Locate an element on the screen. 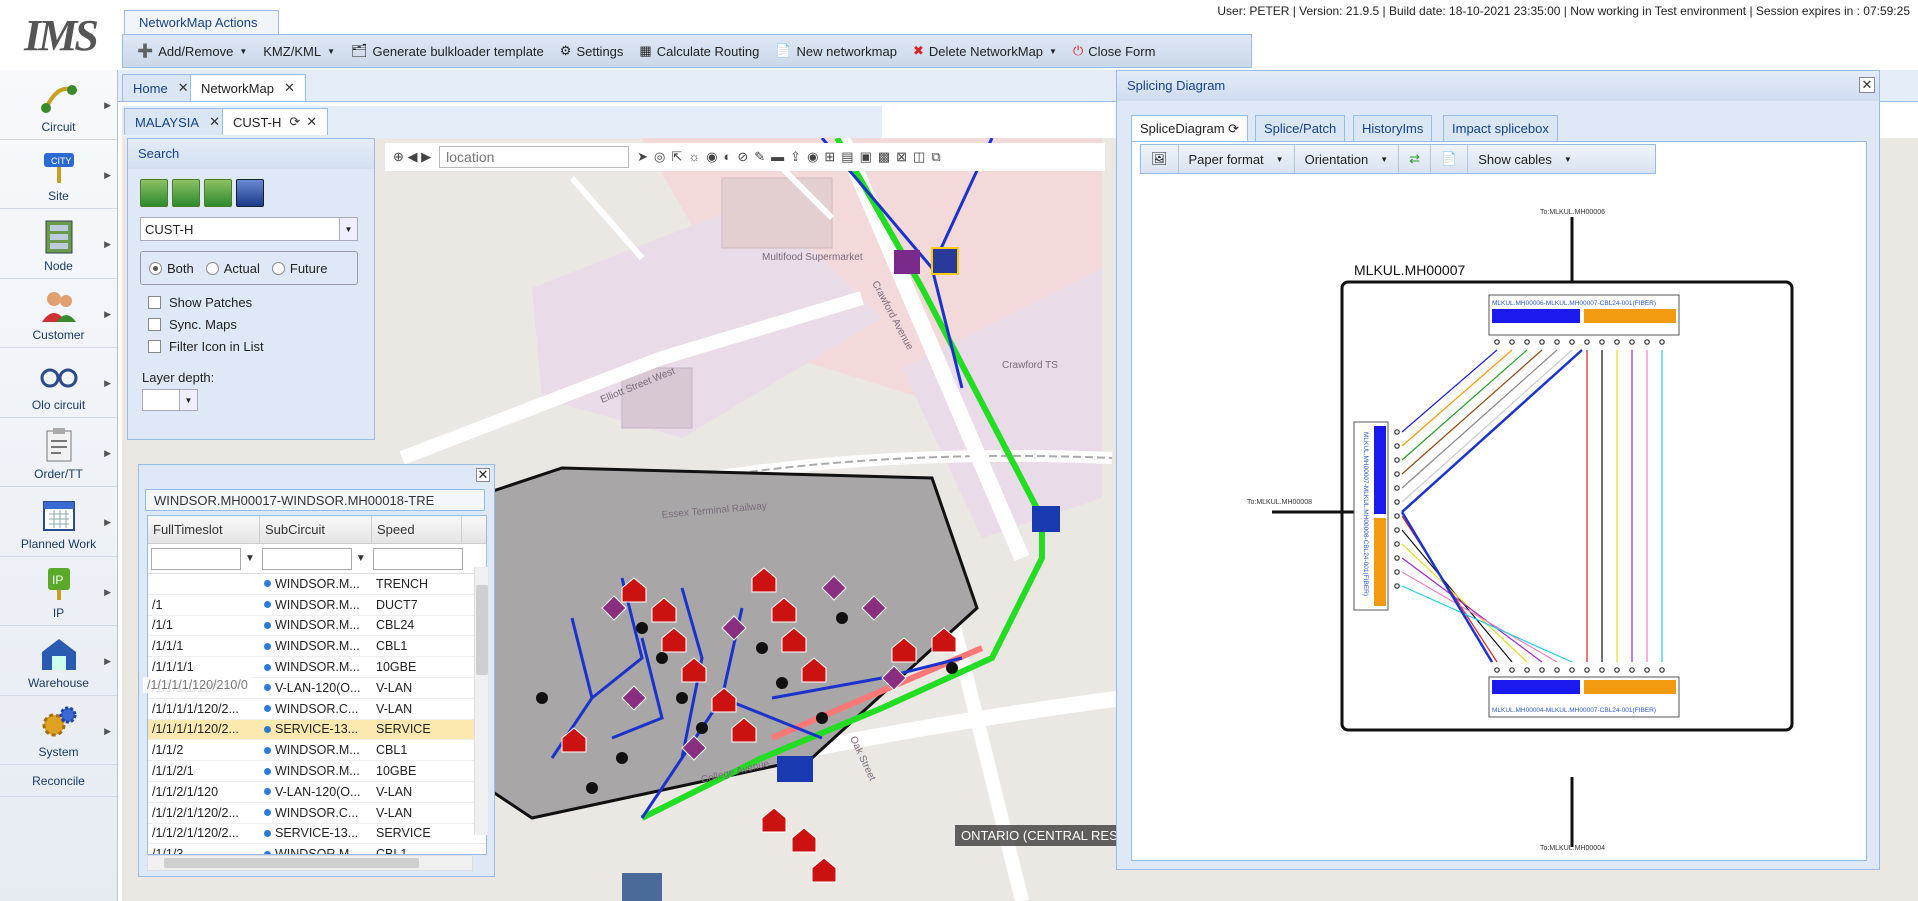  location-input is located at coordinates (534, 157).